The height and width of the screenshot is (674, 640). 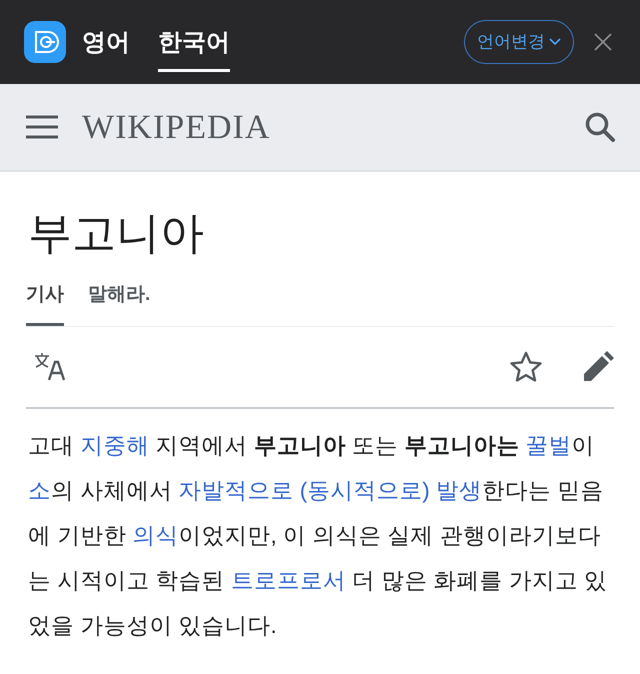 I want to click on language-tab: 영어, so click(x=106, y=44).